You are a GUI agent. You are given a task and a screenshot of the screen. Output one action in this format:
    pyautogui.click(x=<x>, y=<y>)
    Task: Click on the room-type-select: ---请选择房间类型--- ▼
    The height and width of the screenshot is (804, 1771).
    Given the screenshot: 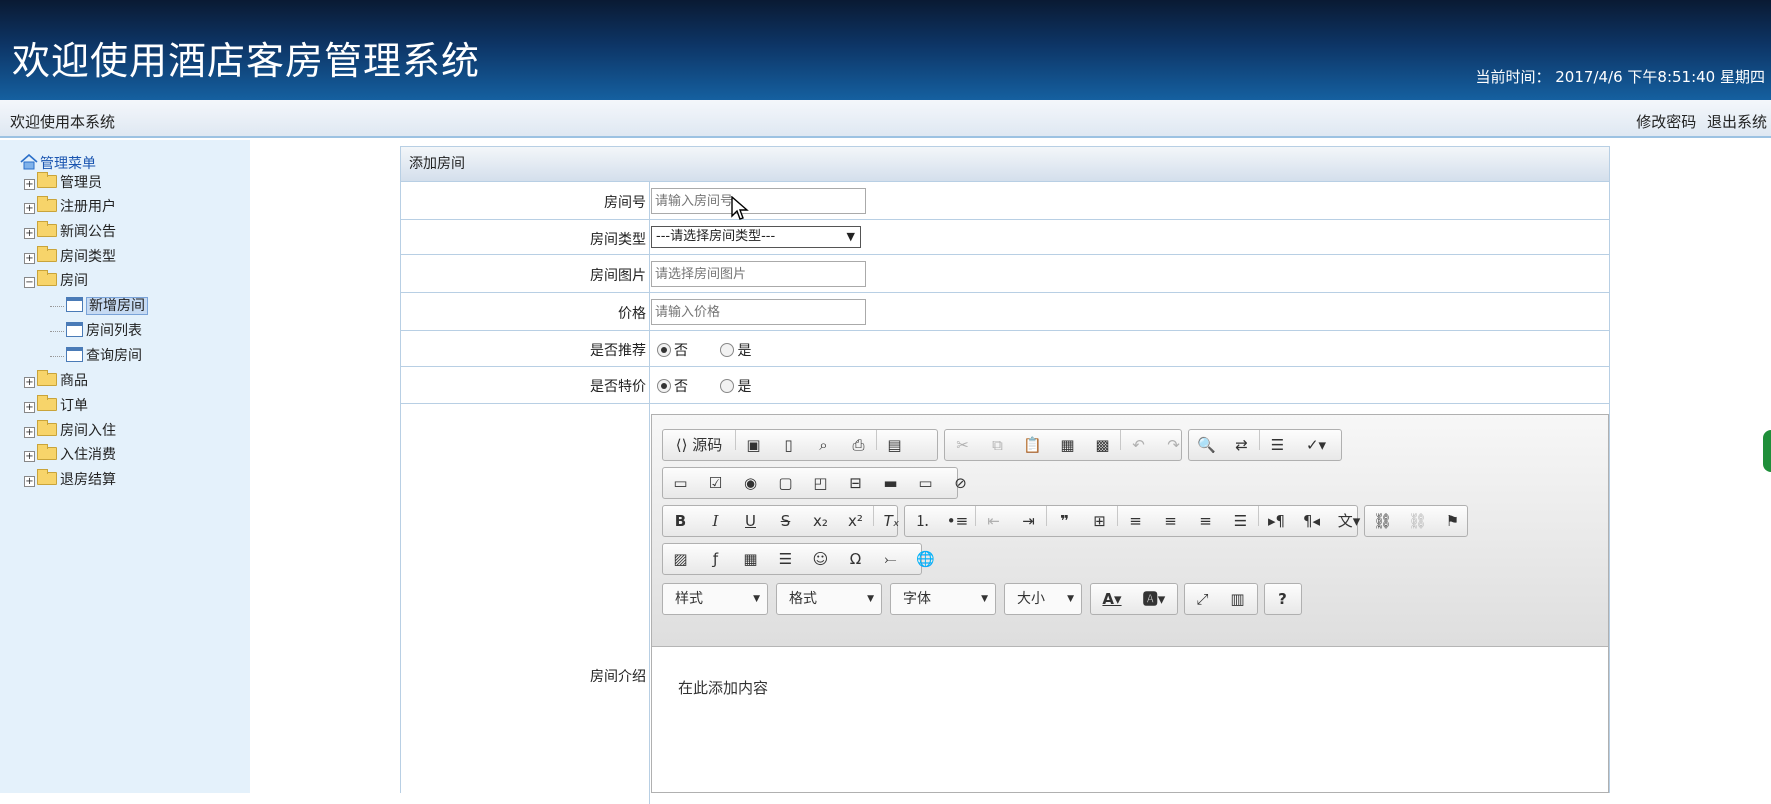 What is the action you would take?
    pyautogui.click(x=756, y=237)
    